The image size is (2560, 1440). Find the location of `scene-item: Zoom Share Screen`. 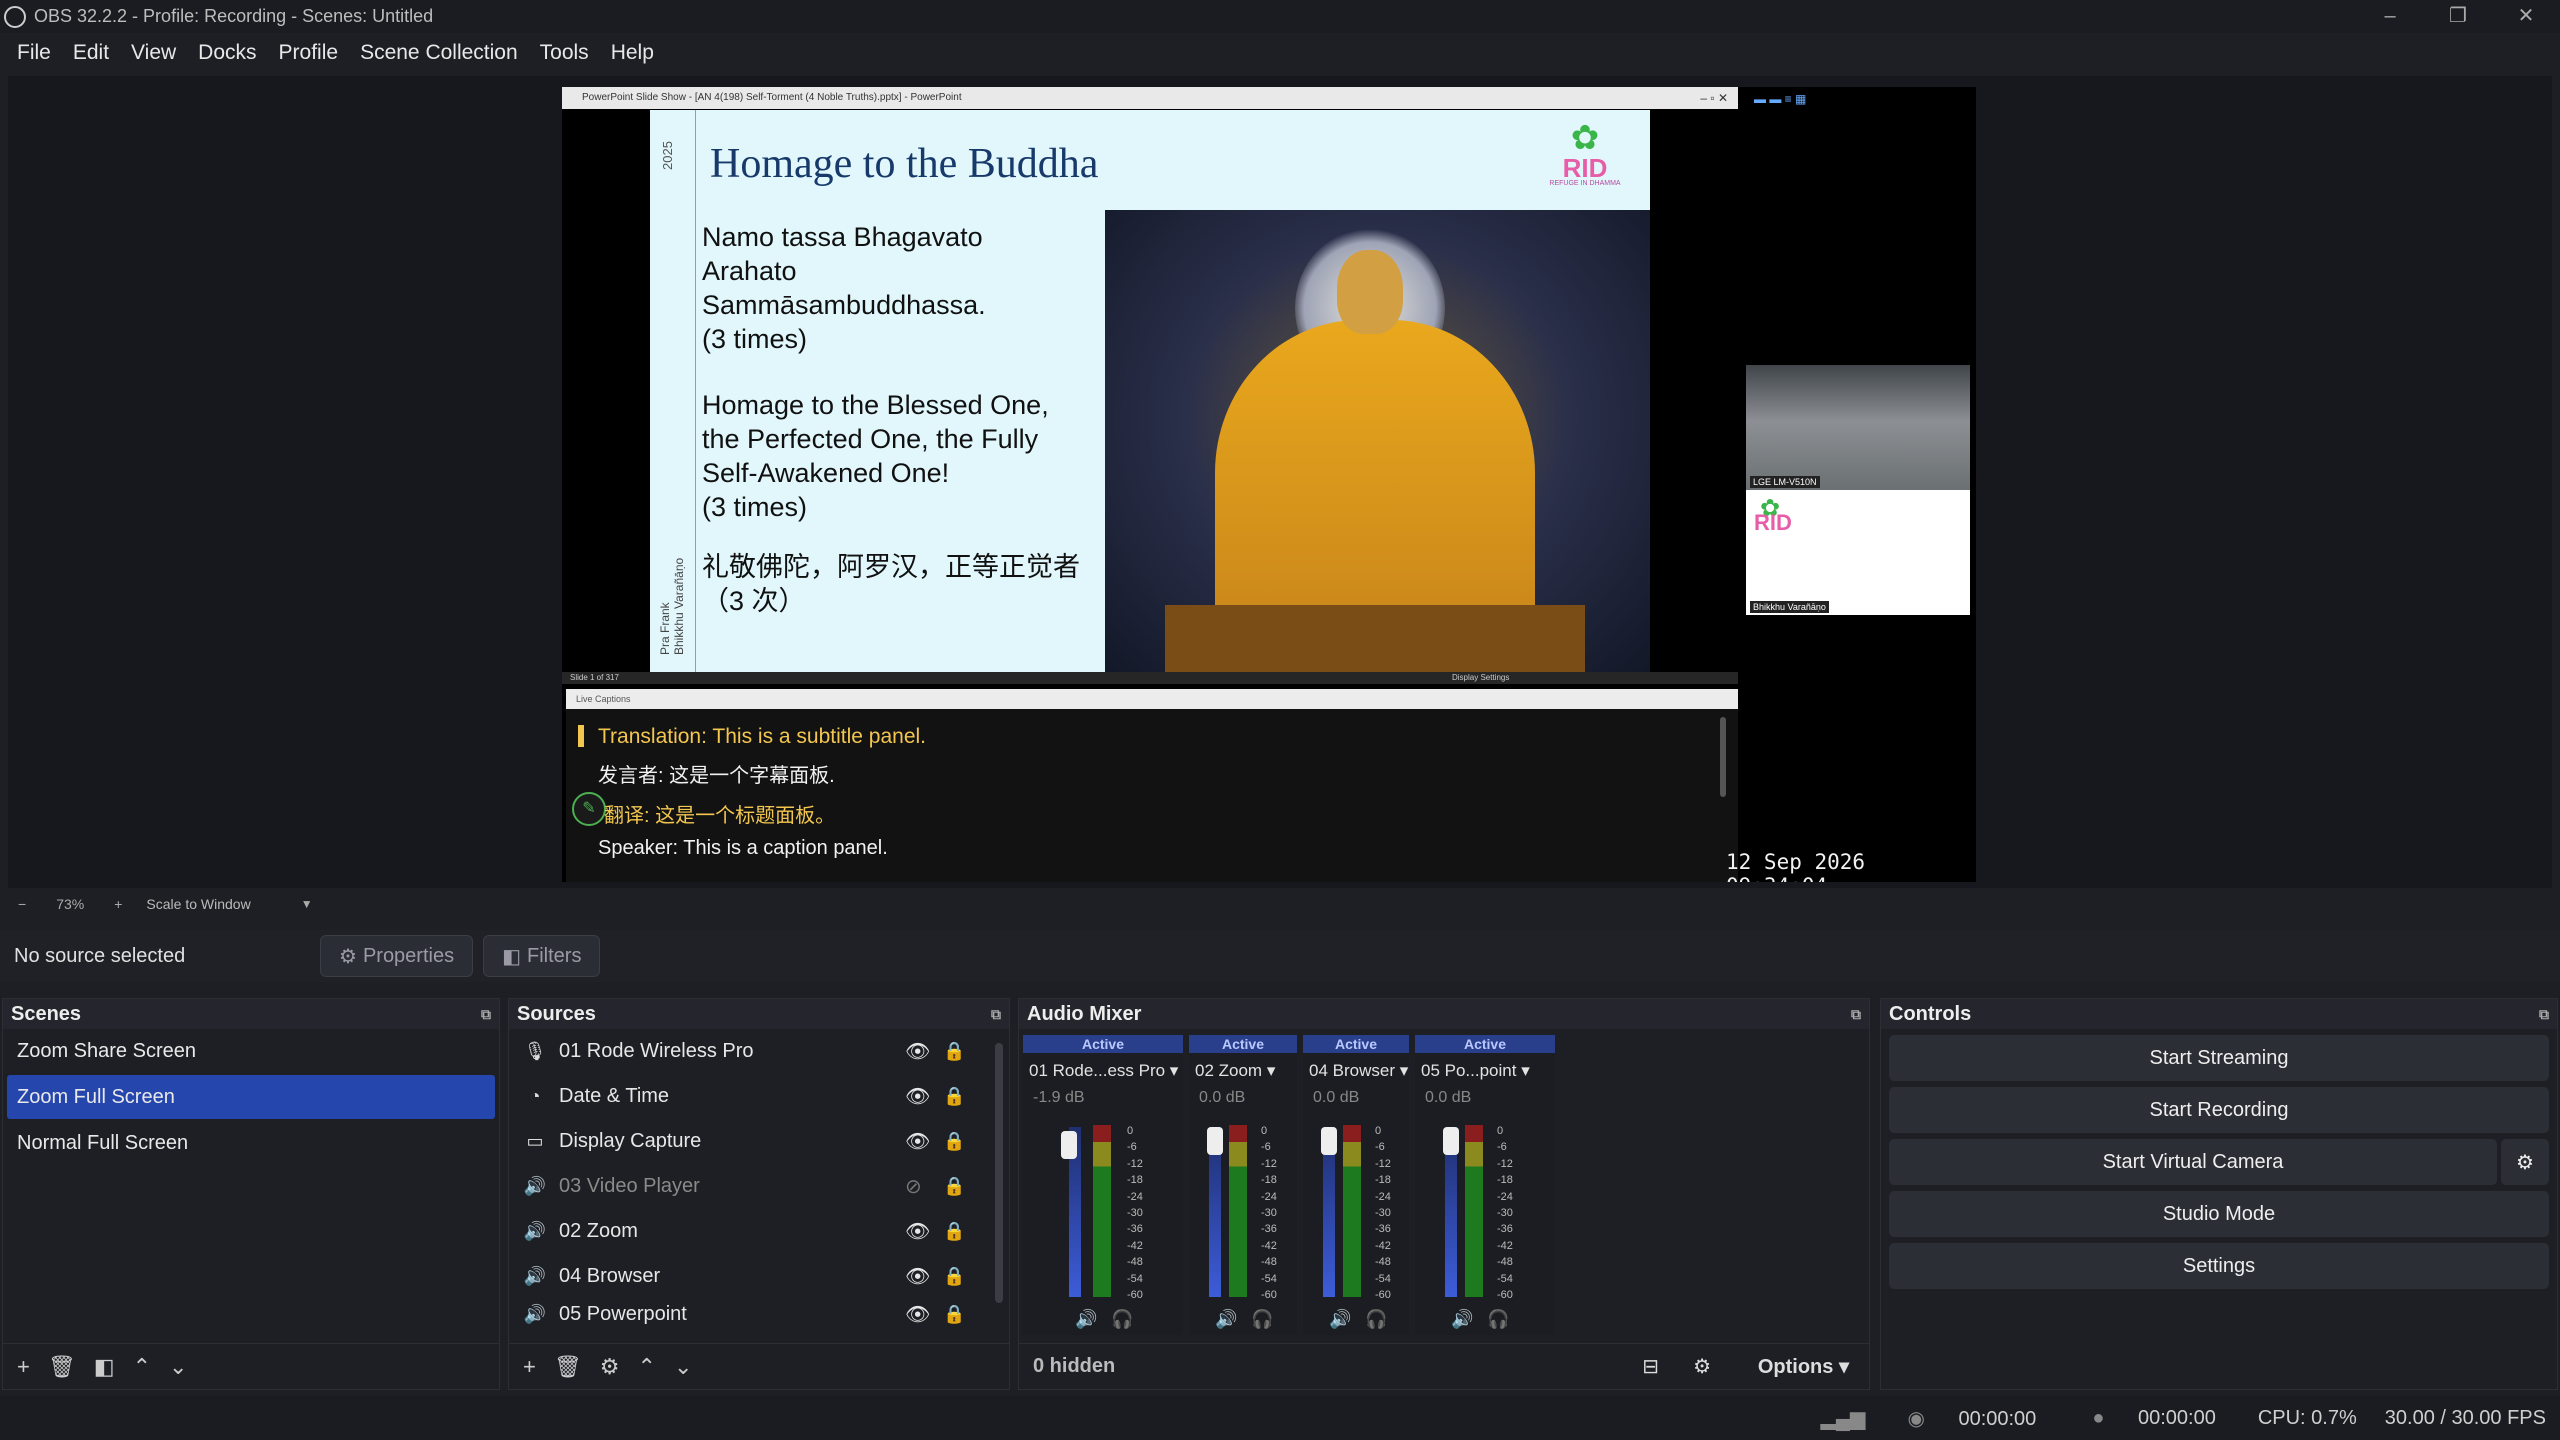

scene-item: Zoom Share Screen is located at coordinates (251, 1051).